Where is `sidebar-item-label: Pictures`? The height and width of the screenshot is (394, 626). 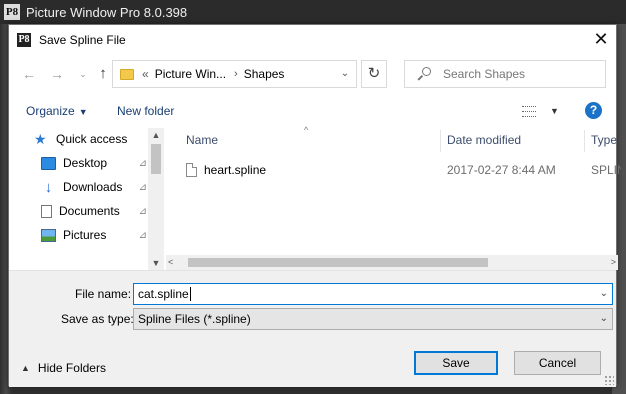
sidebar-item-label: Pictures is located at coordinates (85, 235).